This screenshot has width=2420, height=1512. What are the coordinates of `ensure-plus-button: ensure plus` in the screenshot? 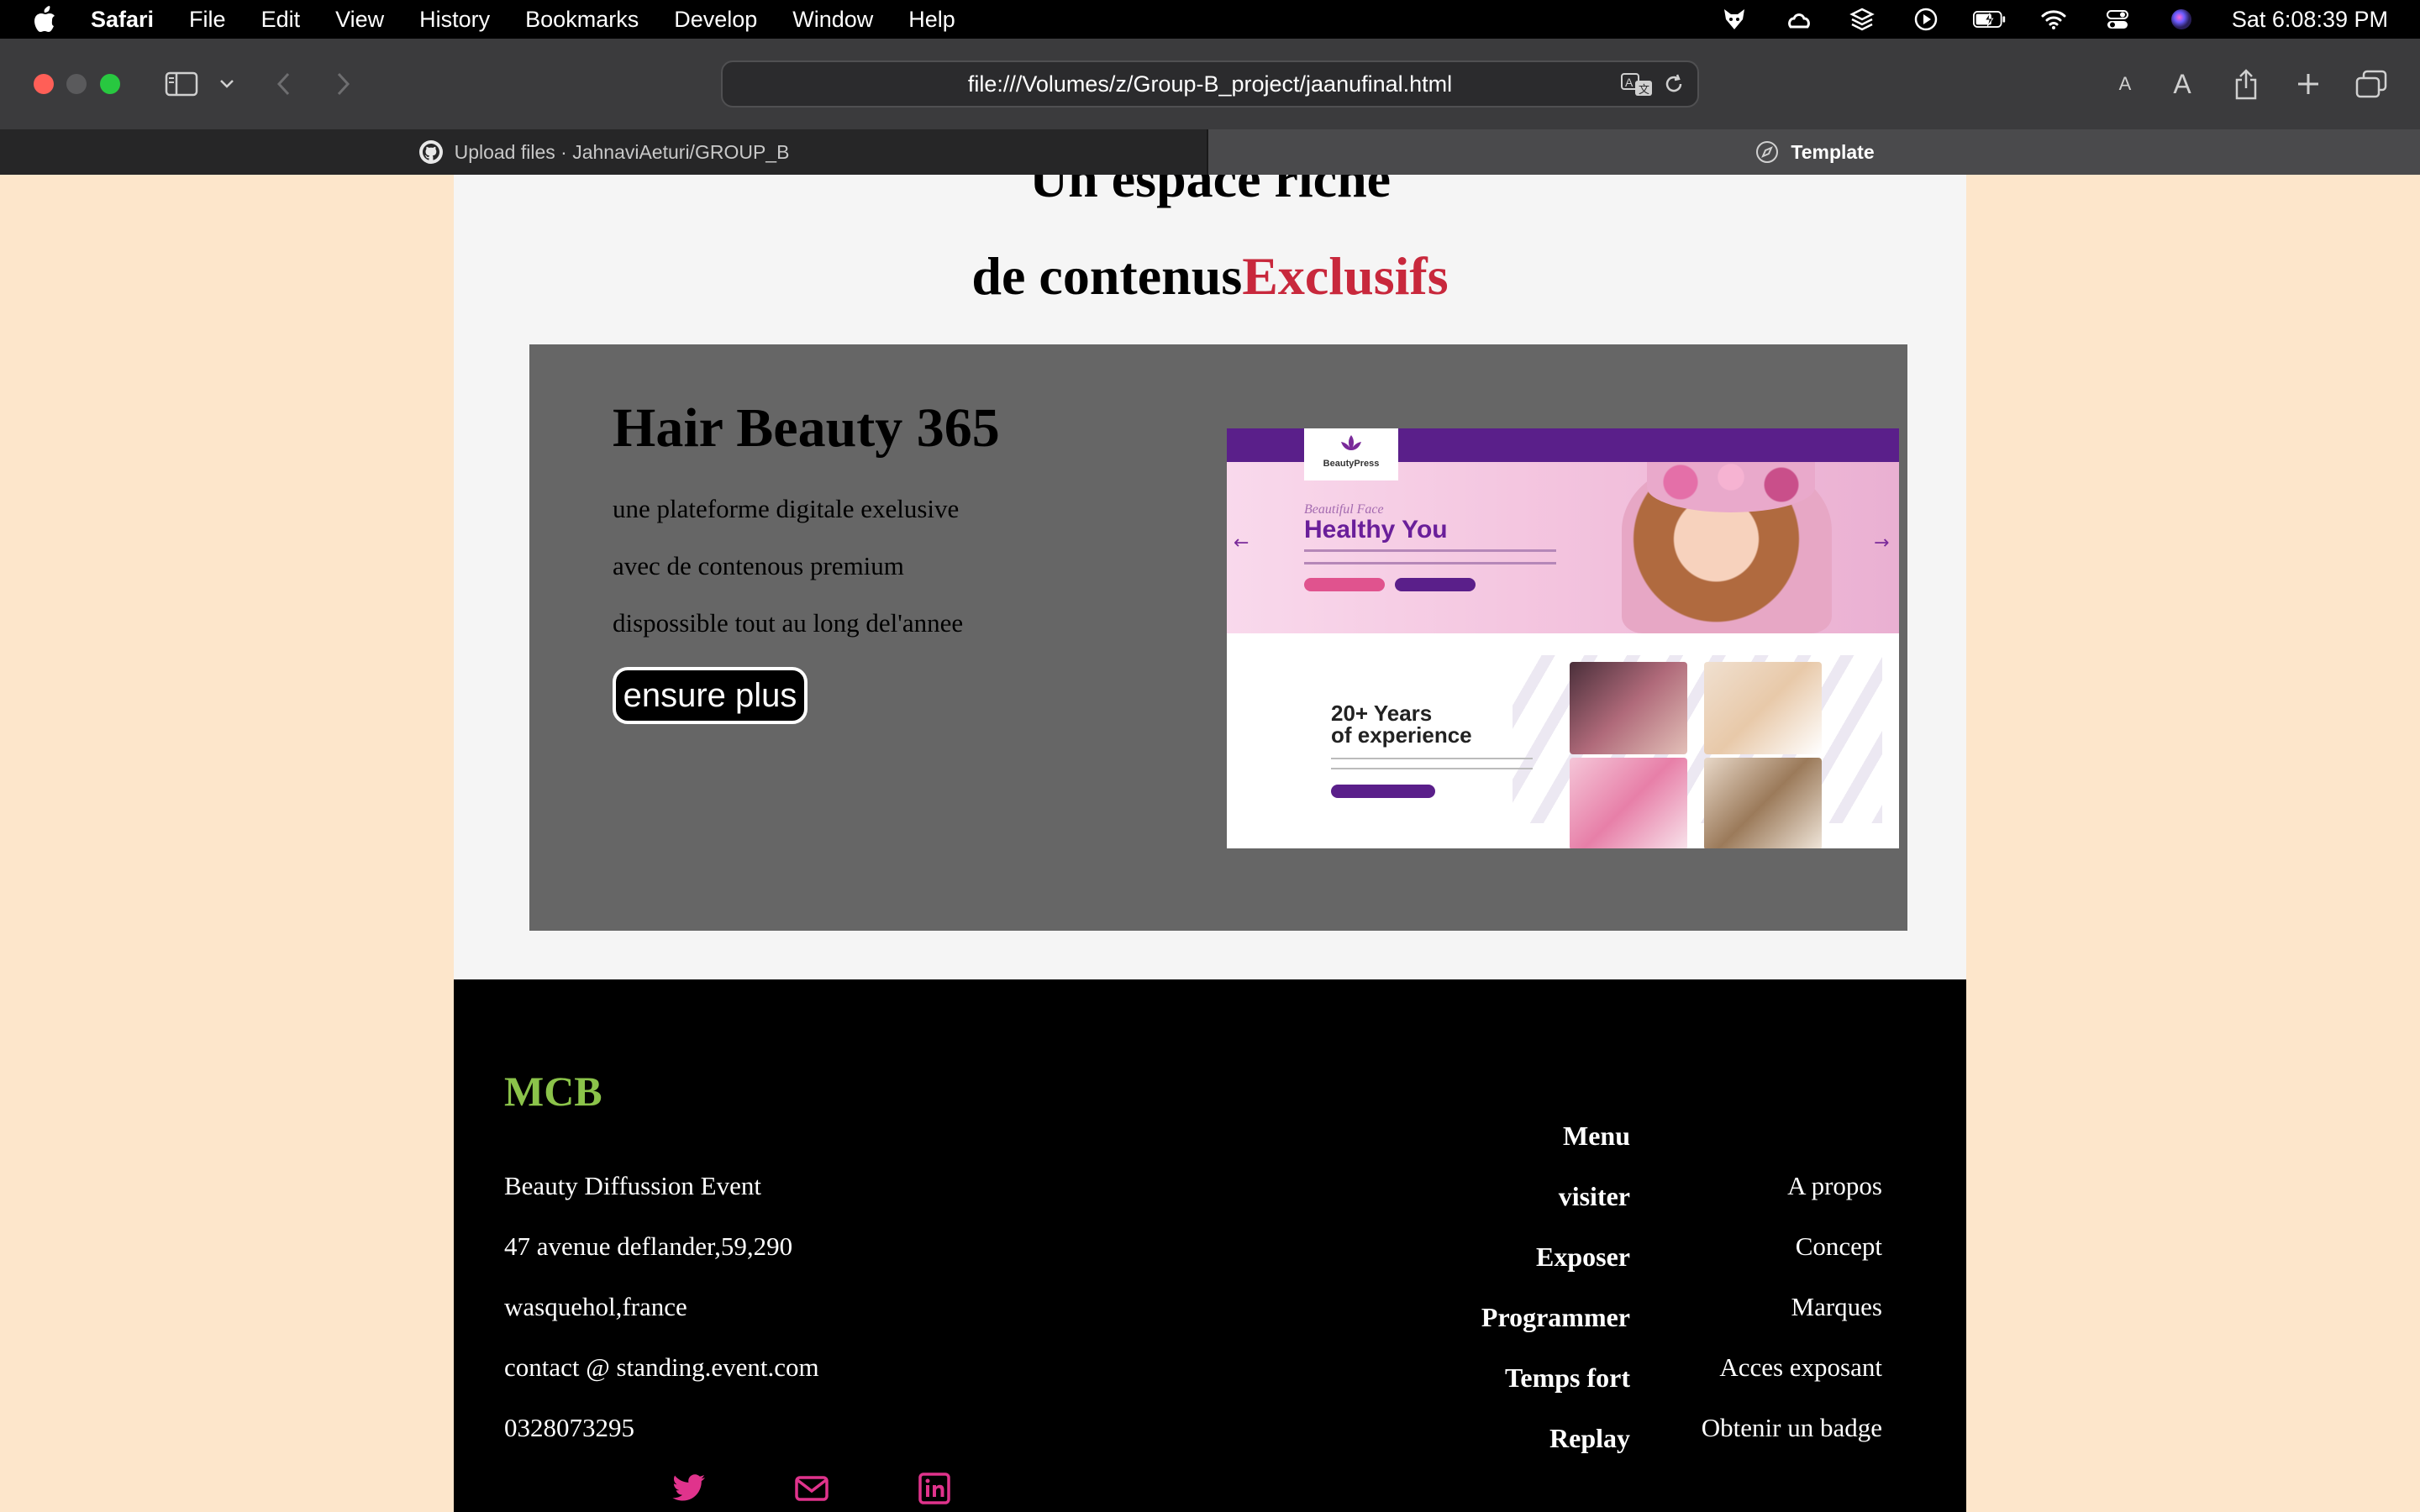 It's located at (710, 695).